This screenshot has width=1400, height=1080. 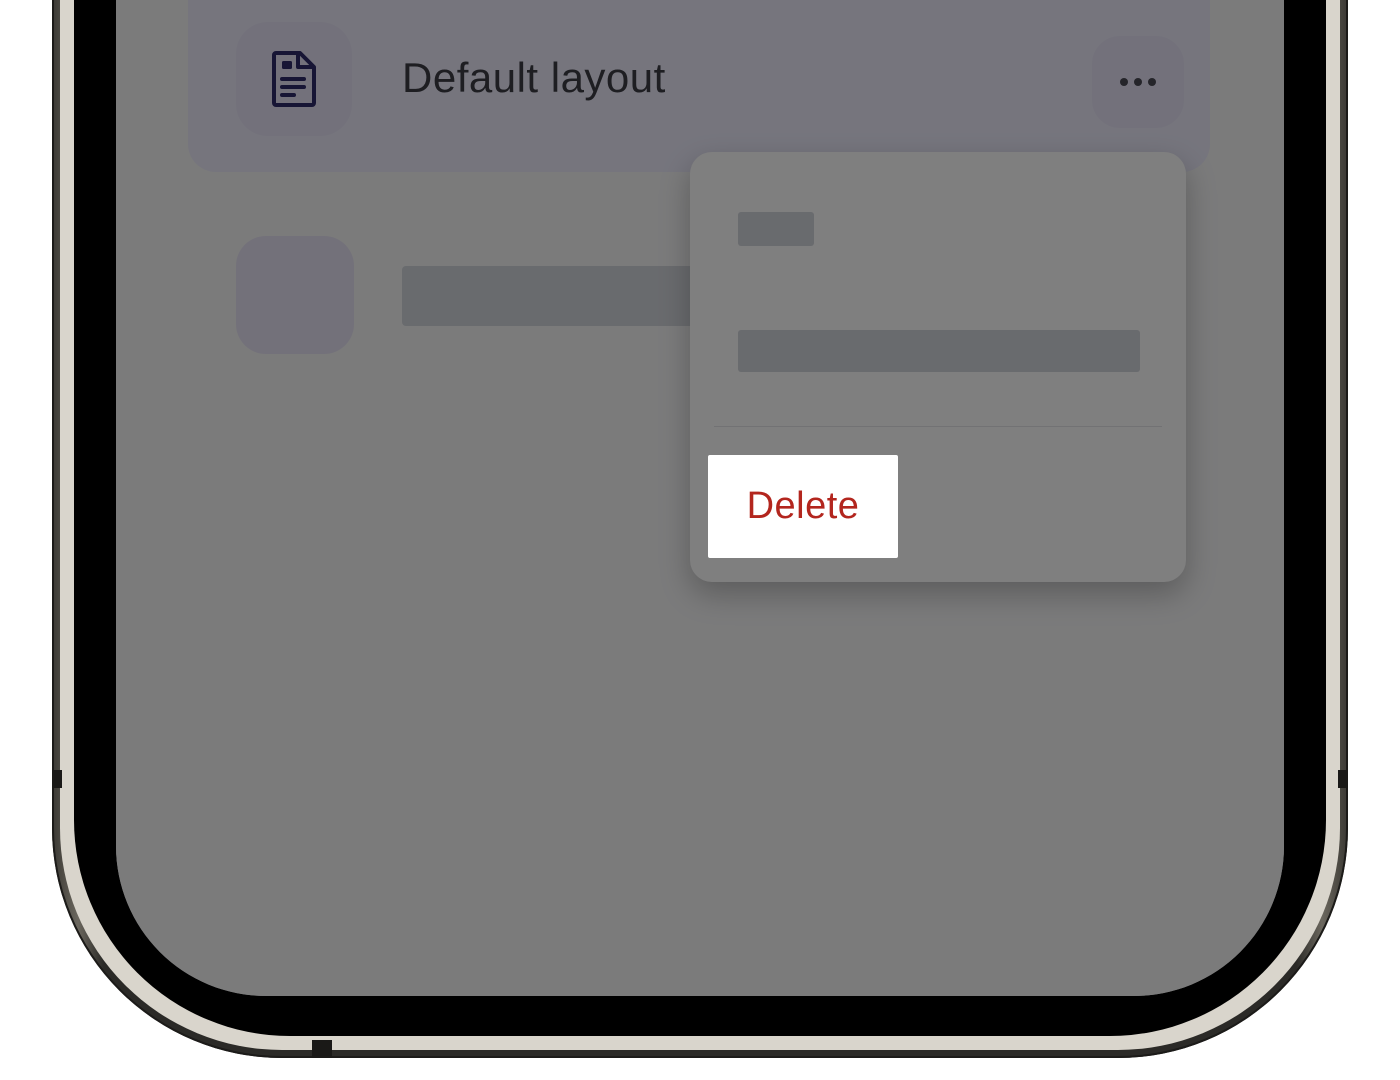 I want to click on document-icon, so click(x=294, y=79).